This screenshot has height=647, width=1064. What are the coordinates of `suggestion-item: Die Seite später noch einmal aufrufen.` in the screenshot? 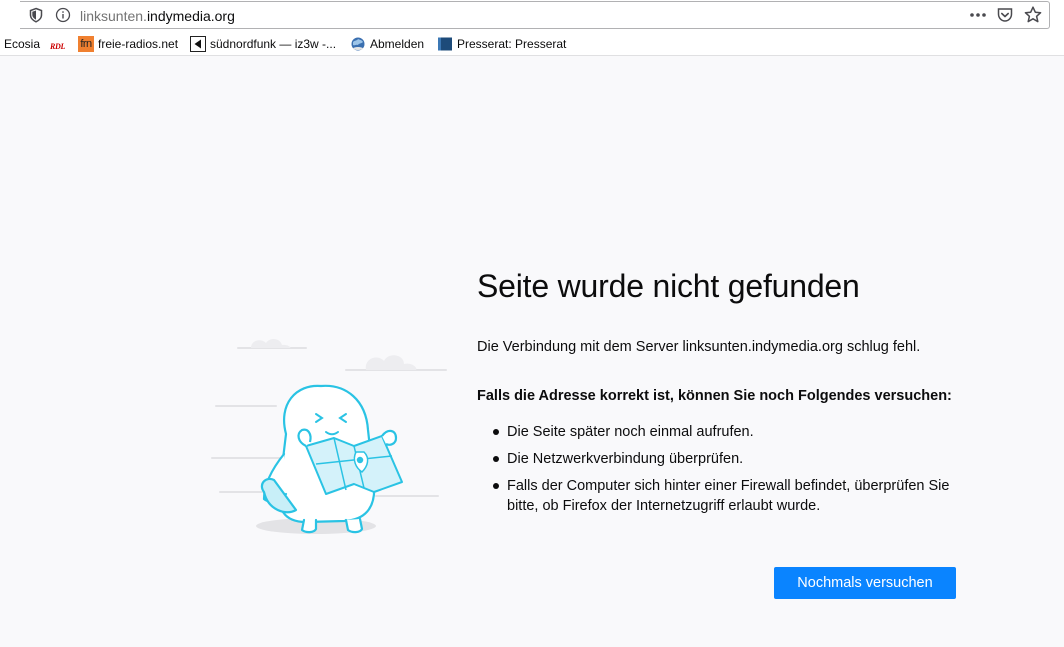 It's located at (727, 432).